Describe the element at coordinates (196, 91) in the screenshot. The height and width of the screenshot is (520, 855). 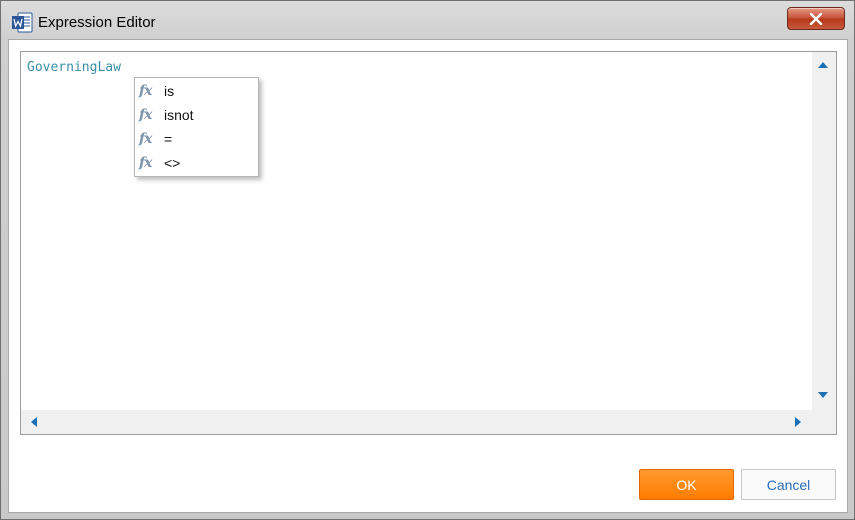
I see `autocomplete-item-is: fx is` at that location.